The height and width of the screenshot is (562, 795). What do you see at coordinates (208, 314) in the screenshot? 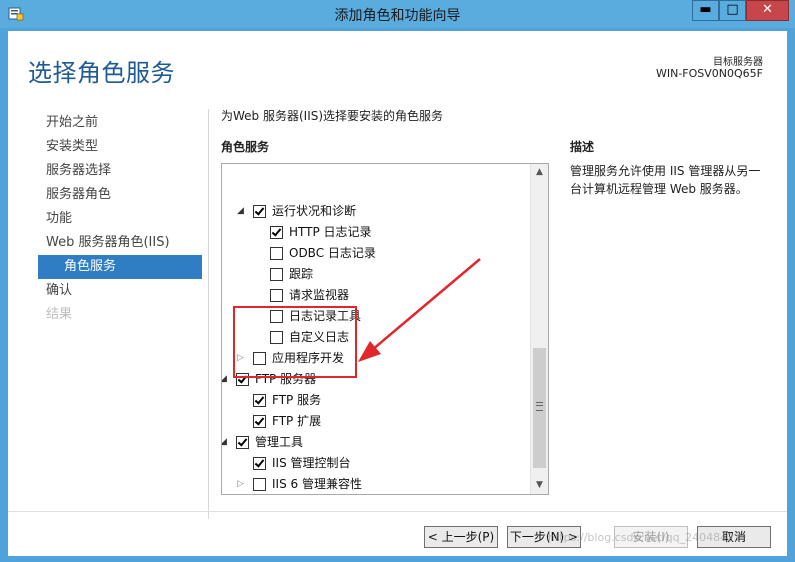
I see `nav-divider` at bounding box center [208, 314].